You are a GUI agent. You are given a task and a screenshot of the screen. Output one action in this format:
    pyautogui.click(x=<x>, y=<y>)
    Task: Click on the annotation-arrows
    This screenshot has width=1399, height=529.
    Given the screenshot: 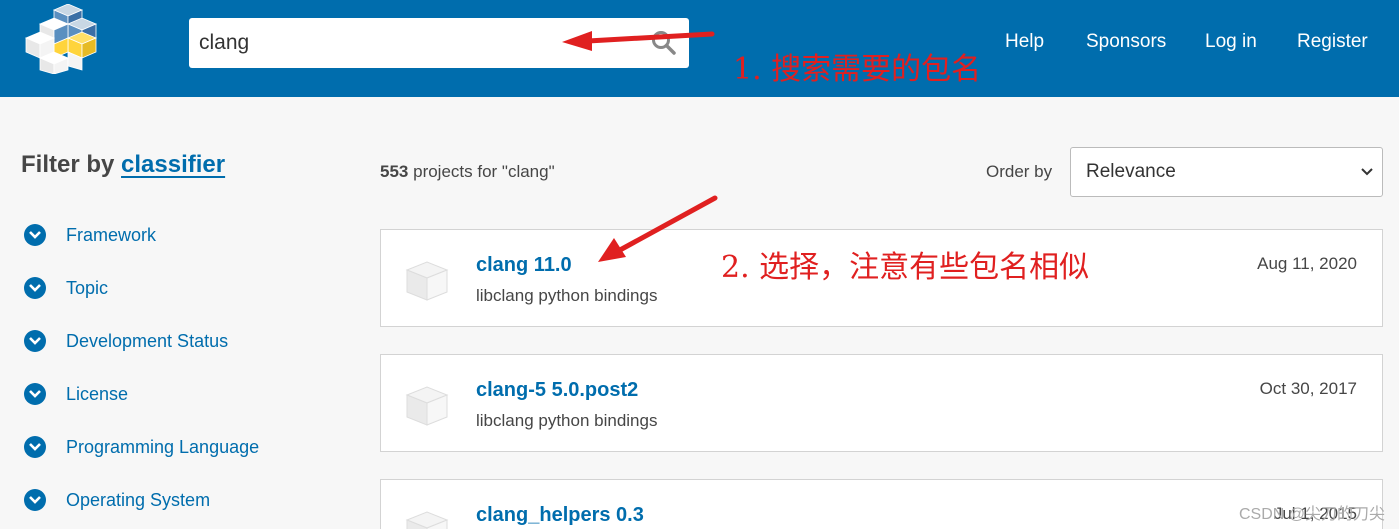 What is the action you would take?
    pyautogui.click(x=640, y=146)
    